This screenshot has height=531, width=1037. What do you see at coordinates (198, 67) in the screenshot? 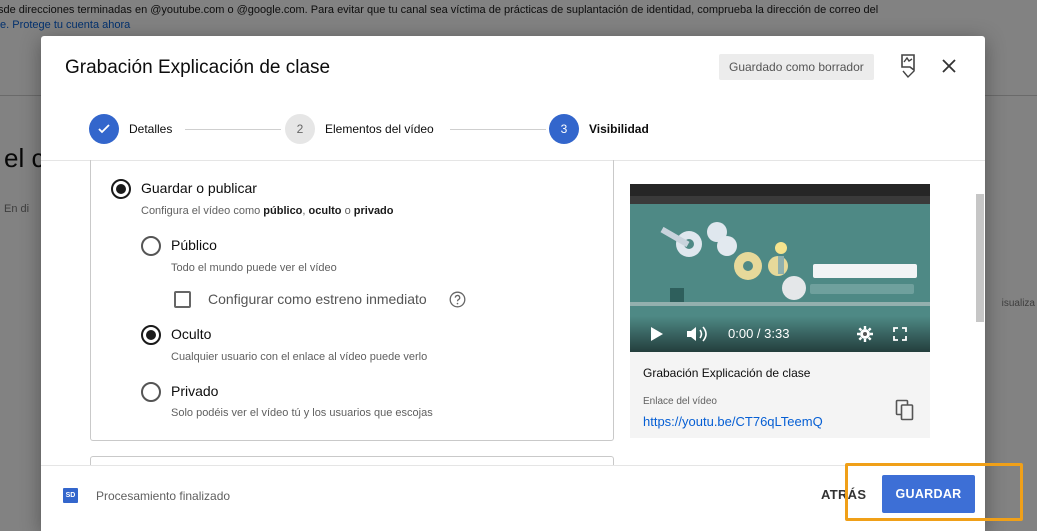
I see `dialog-title: Grabación Explicación de clase` at bounding box center [198, 67].